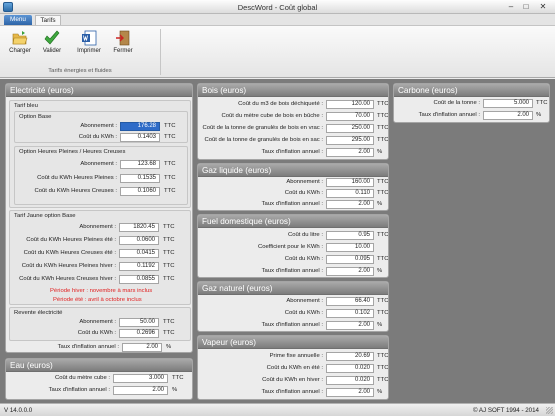  Describe the element at coordinates (99, 90) in the screenshot. I see `electricite-header: Electricité (euros)` at that location.